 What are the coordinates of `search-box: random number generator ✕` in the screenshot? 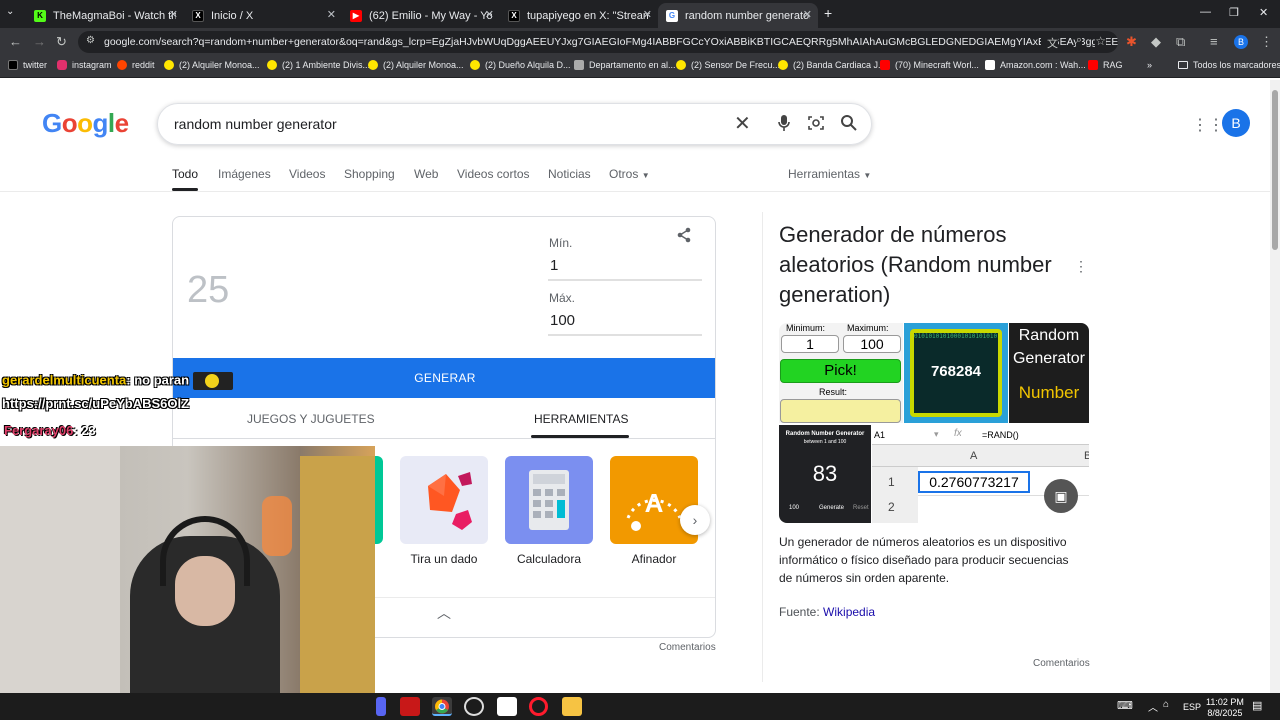 It's located at (514, 124).